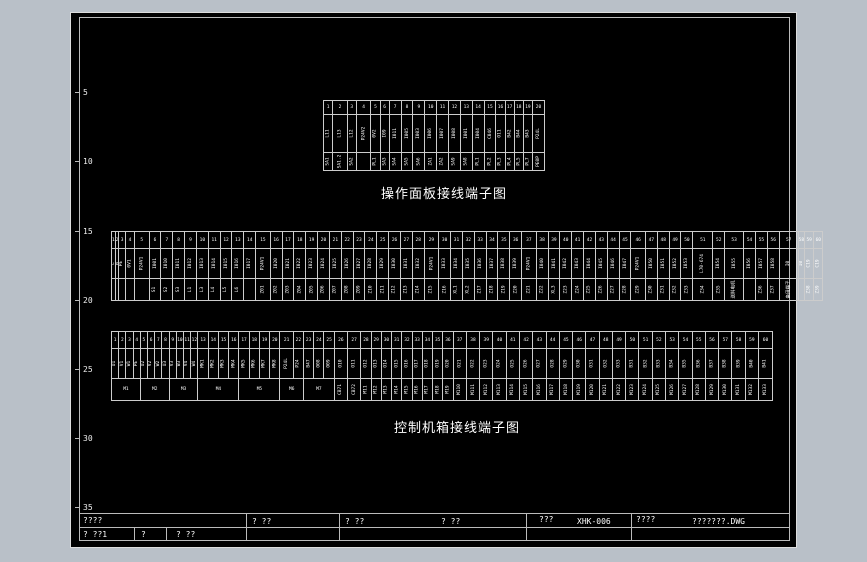 The height and width of the screenshot is (562, 867). Describe the element at coordinates (632, 389) in the screenshot. I see `terminal-cell: M123` at that location.